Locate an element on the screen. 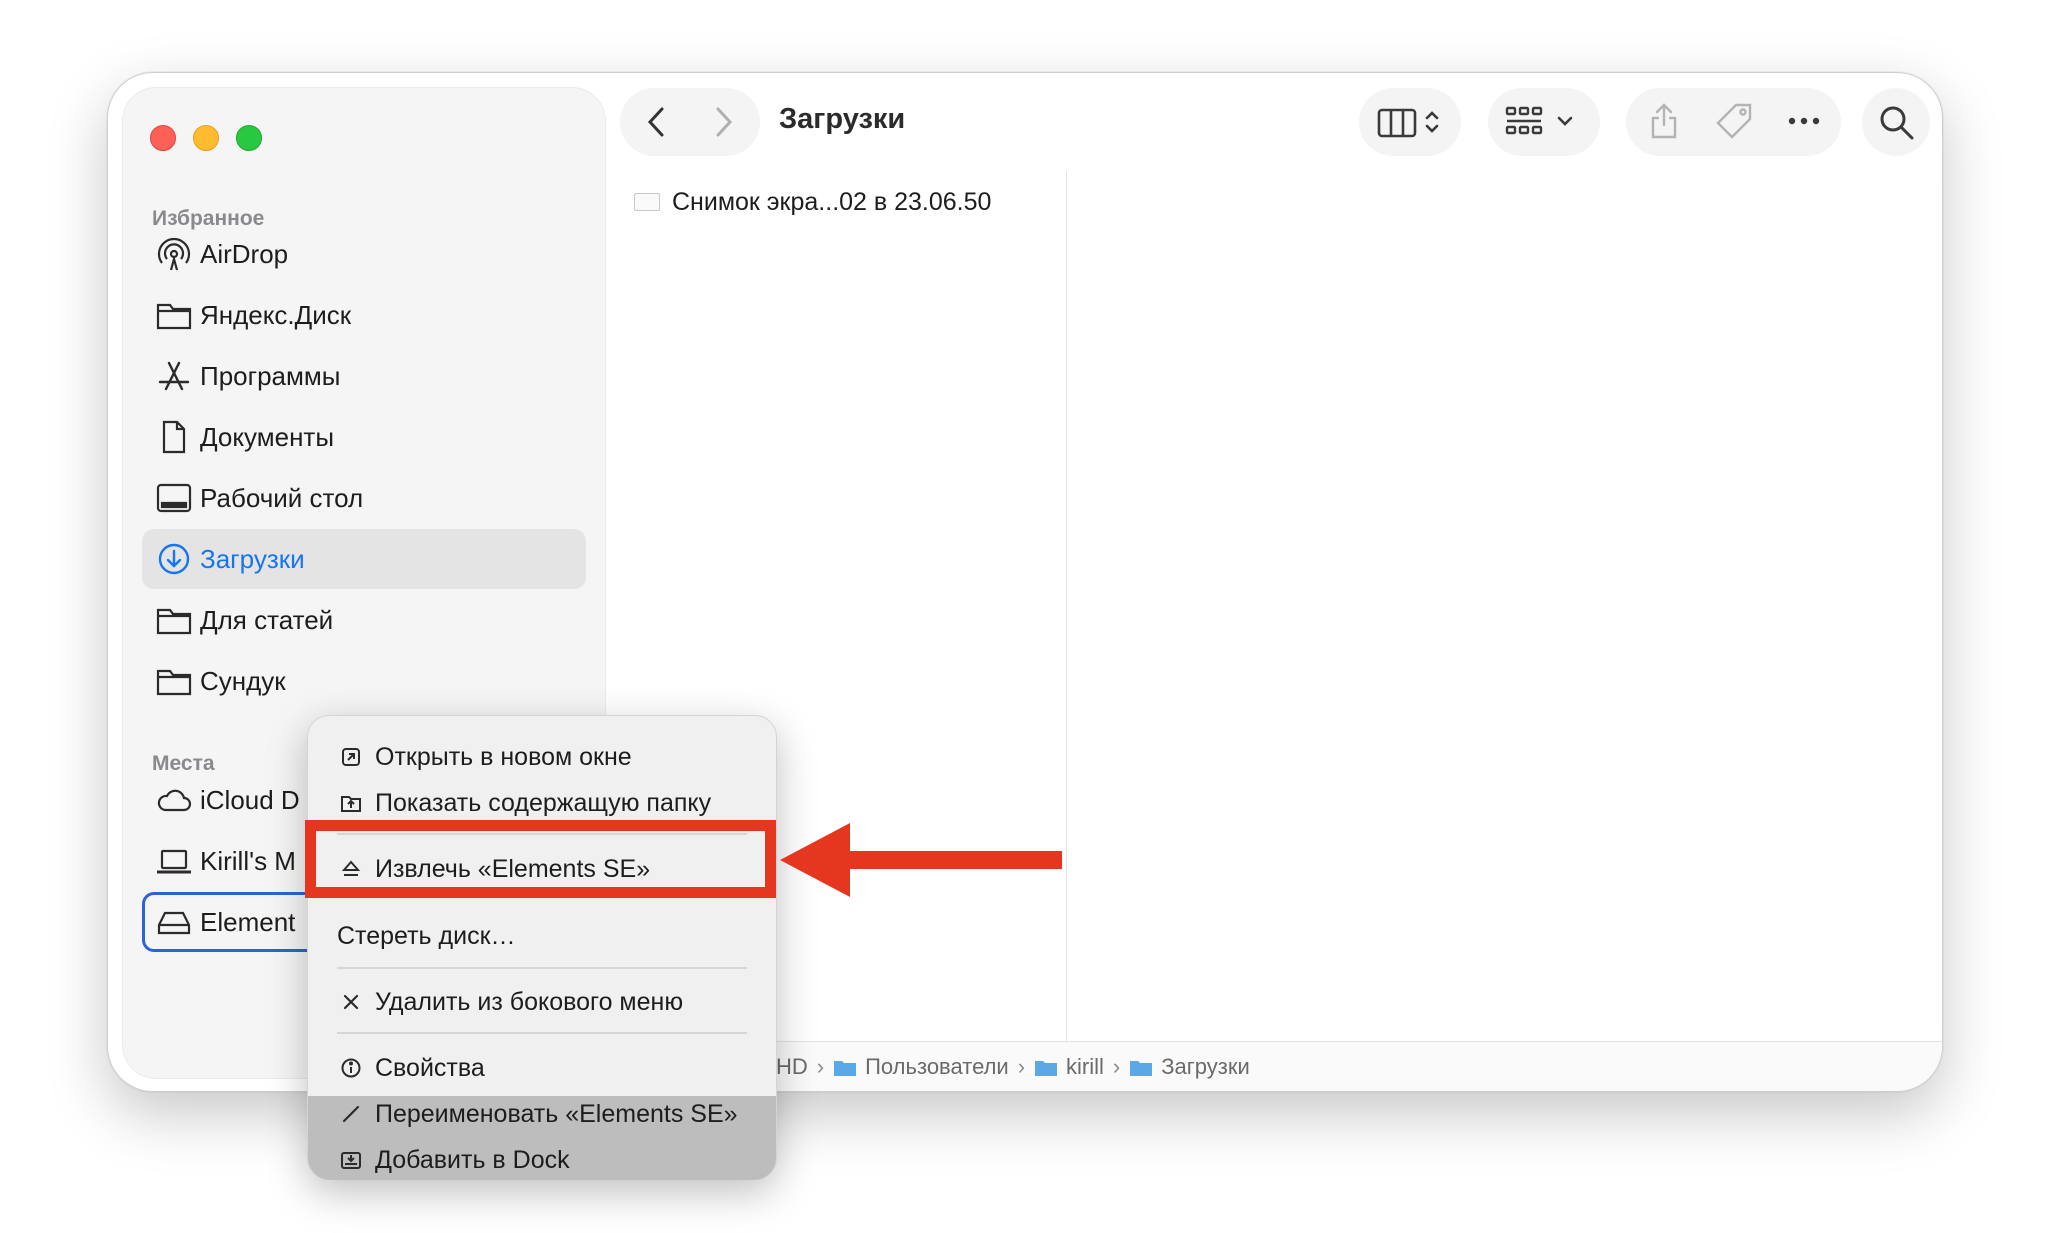 The image size is (2048, 1233). sidebar-item-chest: Сундук is located at coordinates (364, 681).